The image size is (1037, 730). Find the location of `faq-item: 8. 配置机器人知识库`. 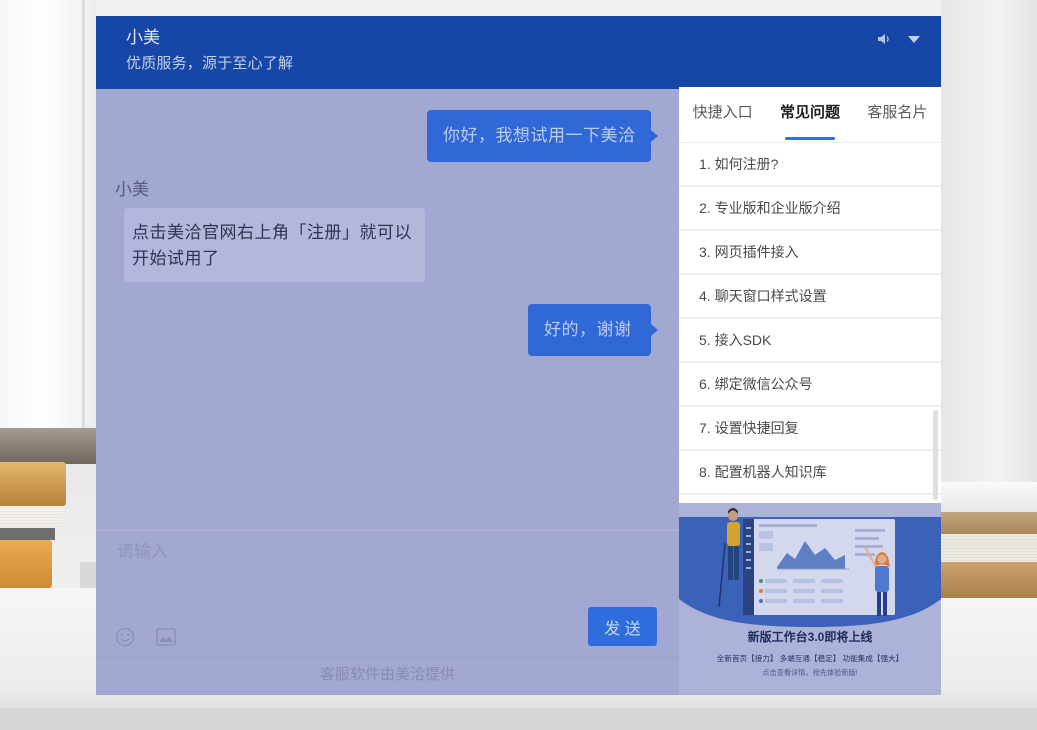

faq-item: 8. 配置机器人知识库 is located at coordinates (810, 473).